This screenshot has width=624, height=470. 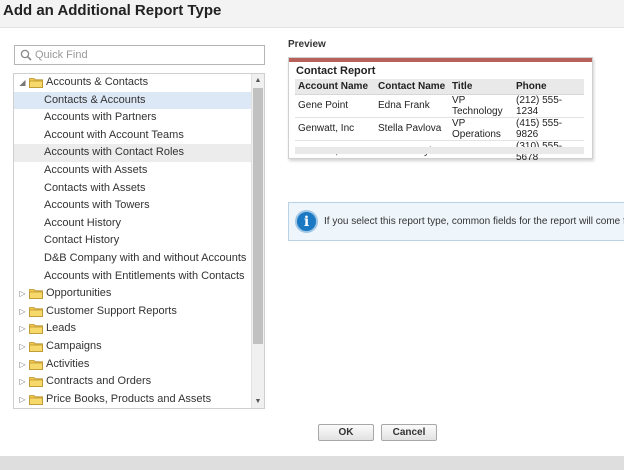 I want to click on tree-item-label: Accounts with Assets, so click(x=96, y=169).